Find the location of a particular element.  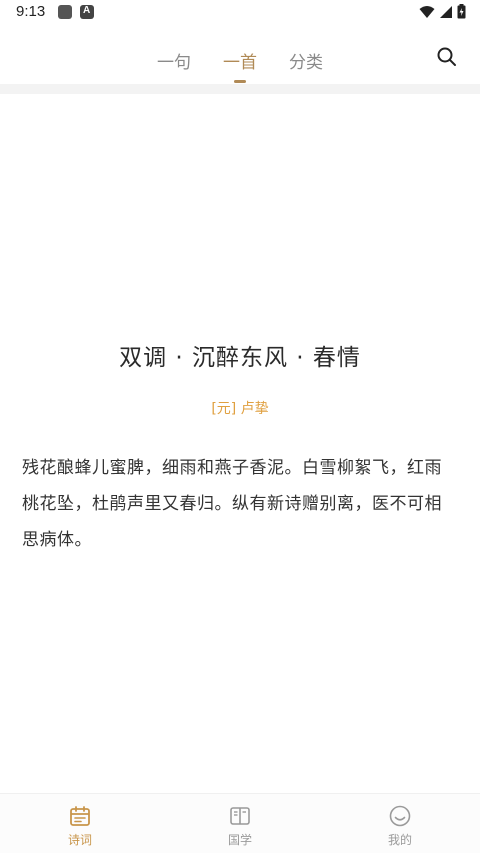

header-divider is located at coordinates (240, 89).